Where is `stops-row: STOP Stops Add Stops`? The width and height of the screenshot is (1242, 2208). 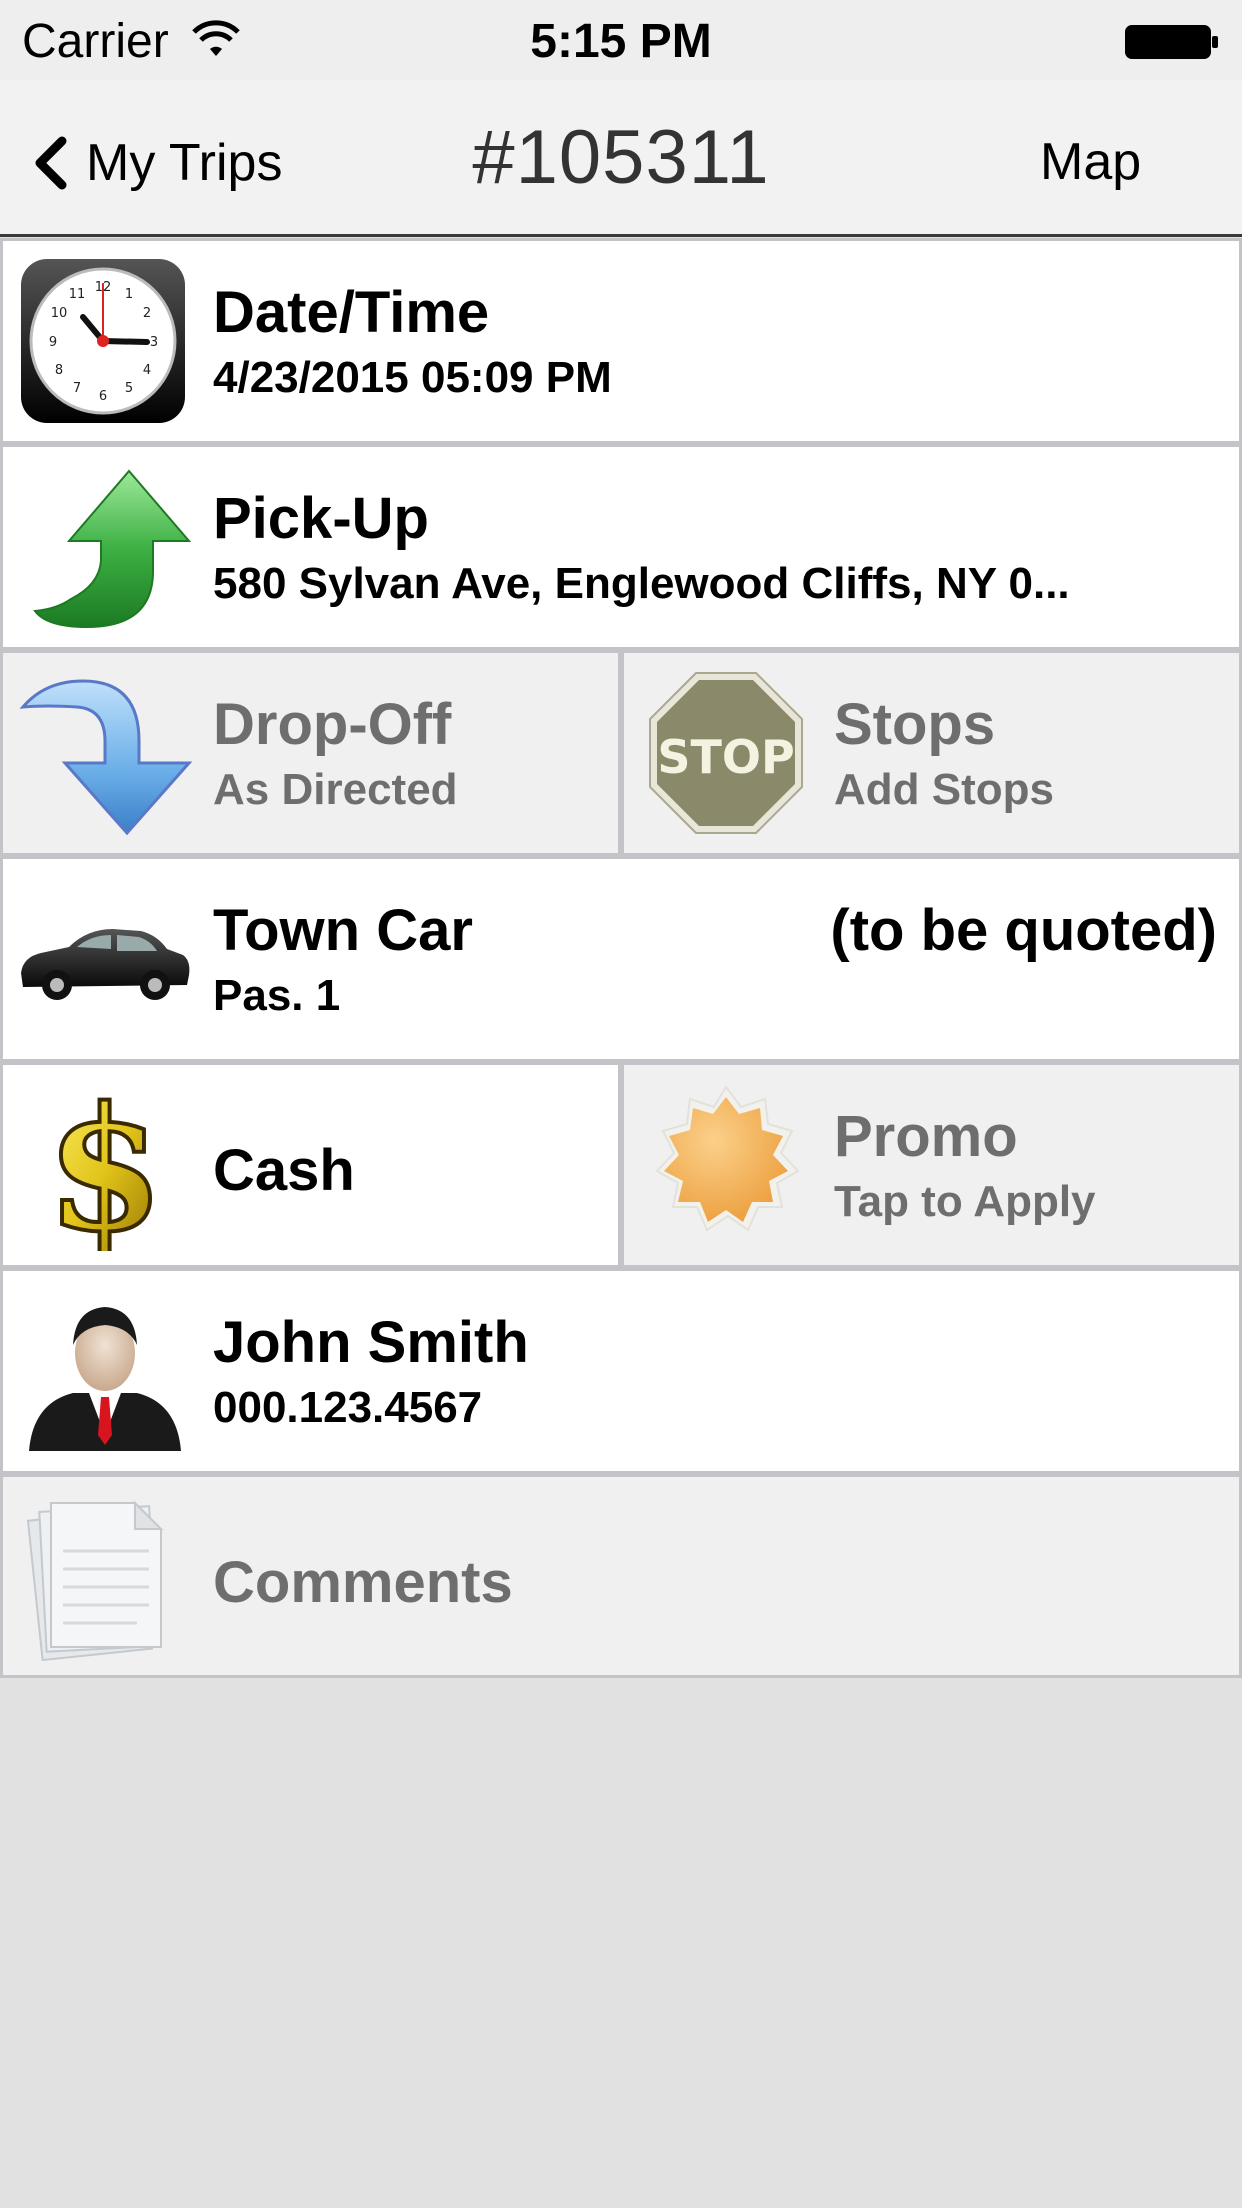
stops-row: STOP Stops Add Stops is located at coordinates (931, 753).